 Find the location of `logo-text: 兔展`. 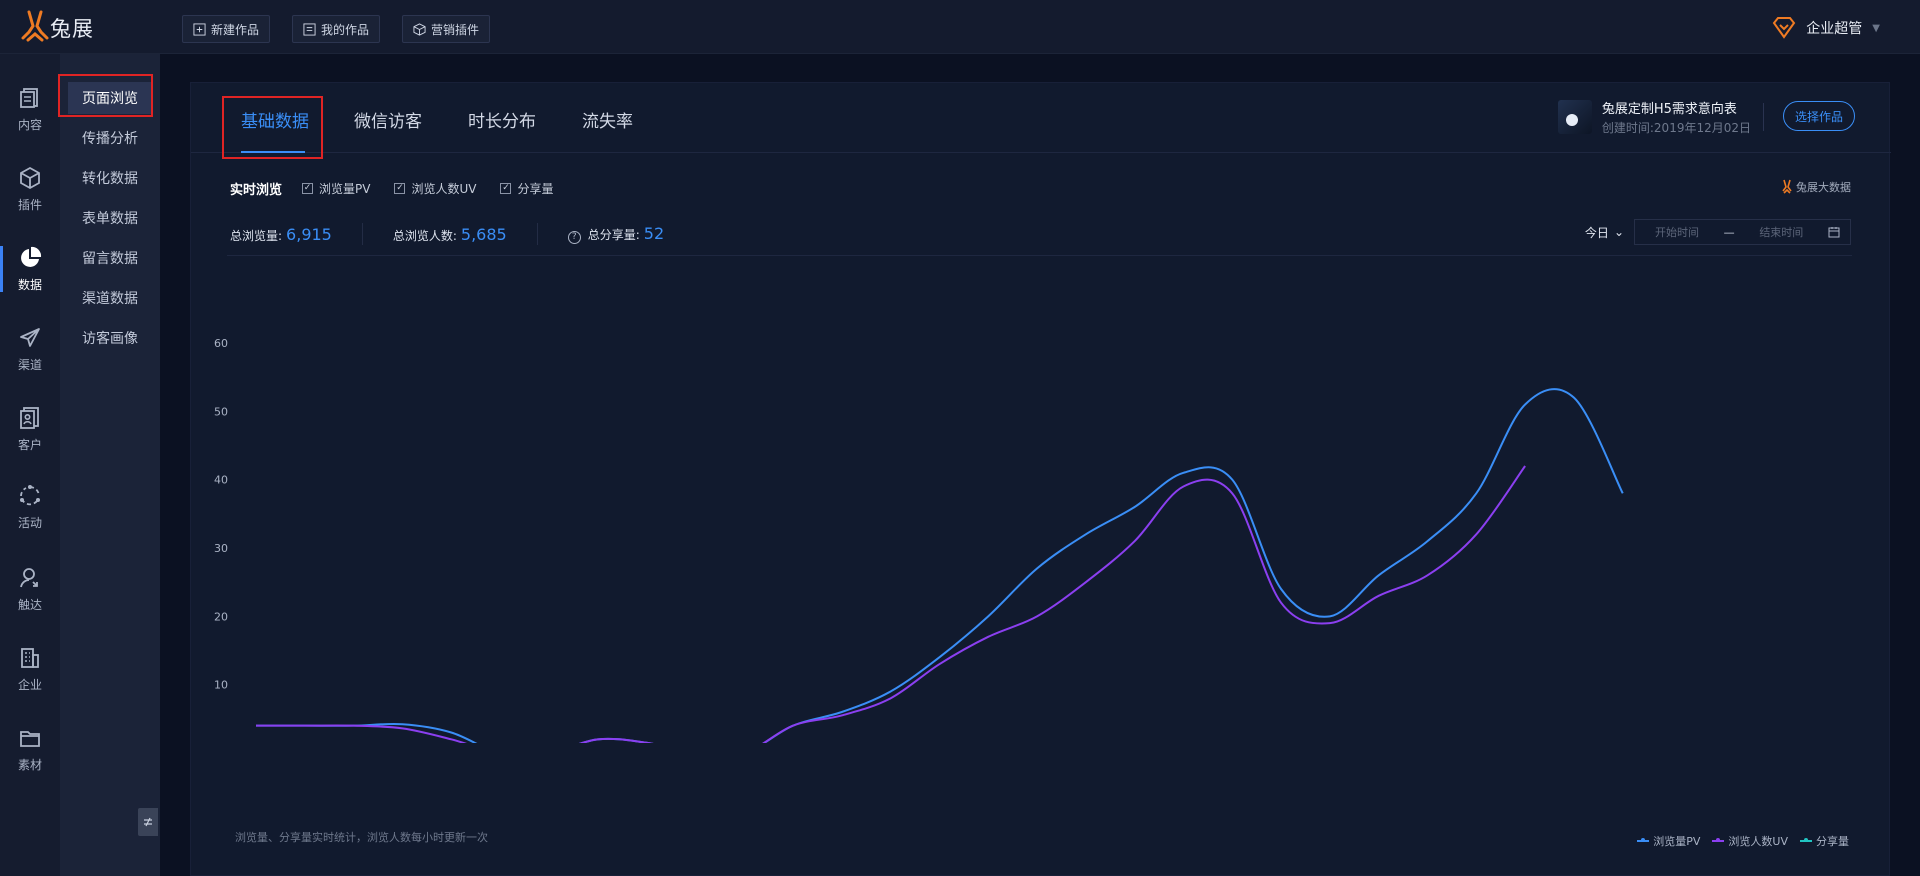

logo-text: 兔展 is located at coordinates (72, 29).